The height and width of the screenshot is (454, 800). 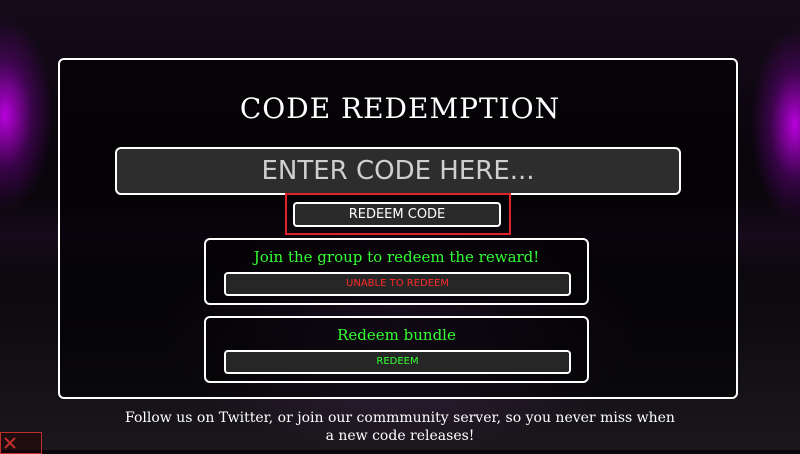 I want to click on footer-line-2: a new code releases!, so click(x=400, y=436).